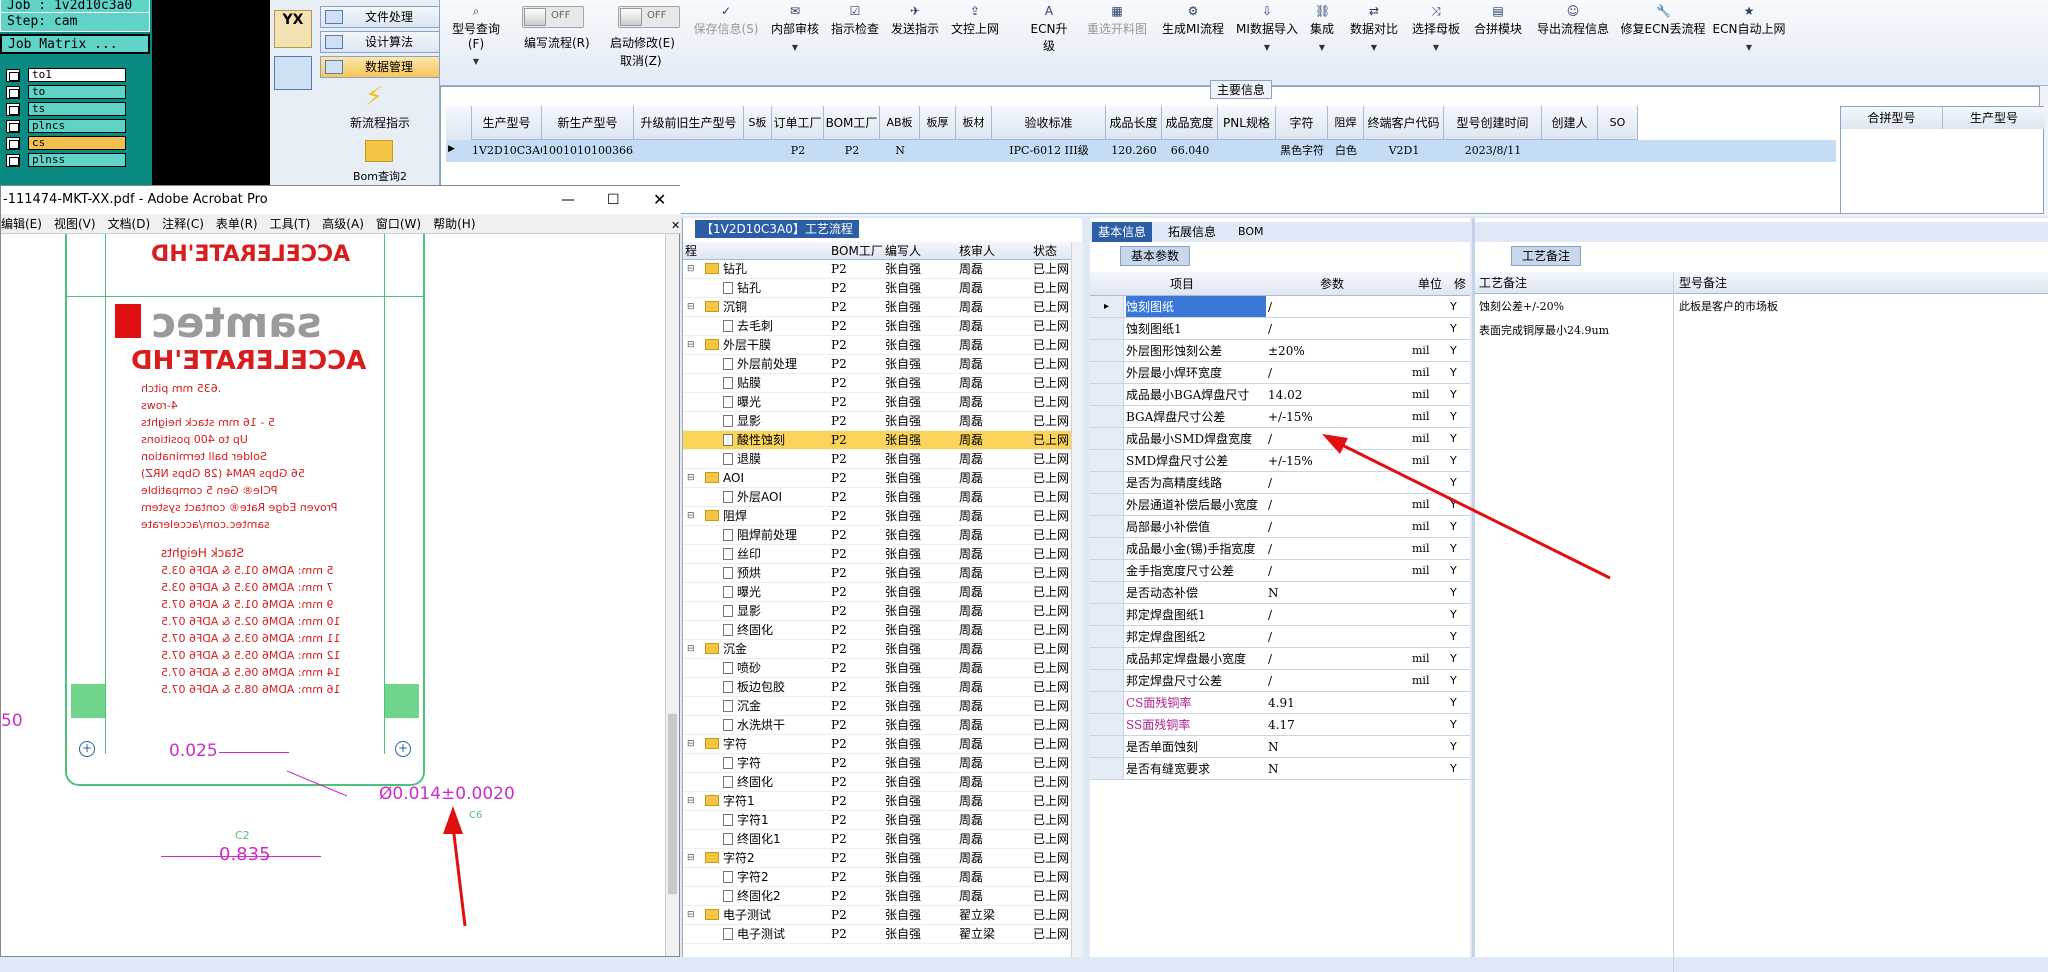  Describe the element at coordinates (938, 123) in the screenshot. I see `main-header-cell: 板厚` at that location.